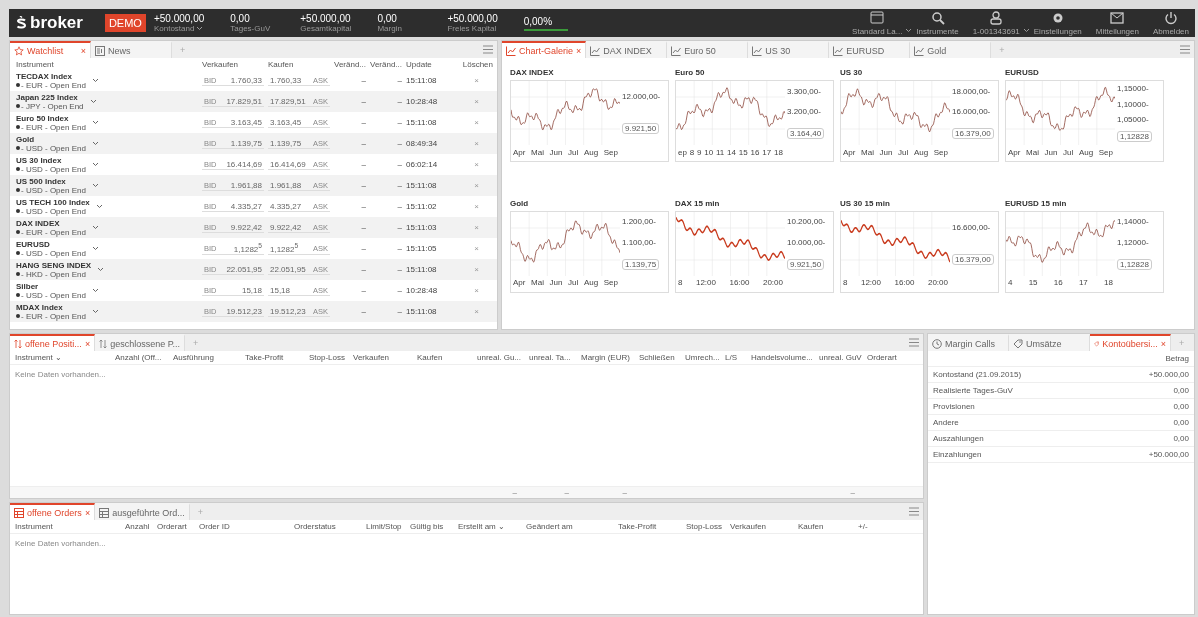 The height and width of the screenshot is (617, 1198). I want to click on x-axis-label: 20:00, so click(937, 282).